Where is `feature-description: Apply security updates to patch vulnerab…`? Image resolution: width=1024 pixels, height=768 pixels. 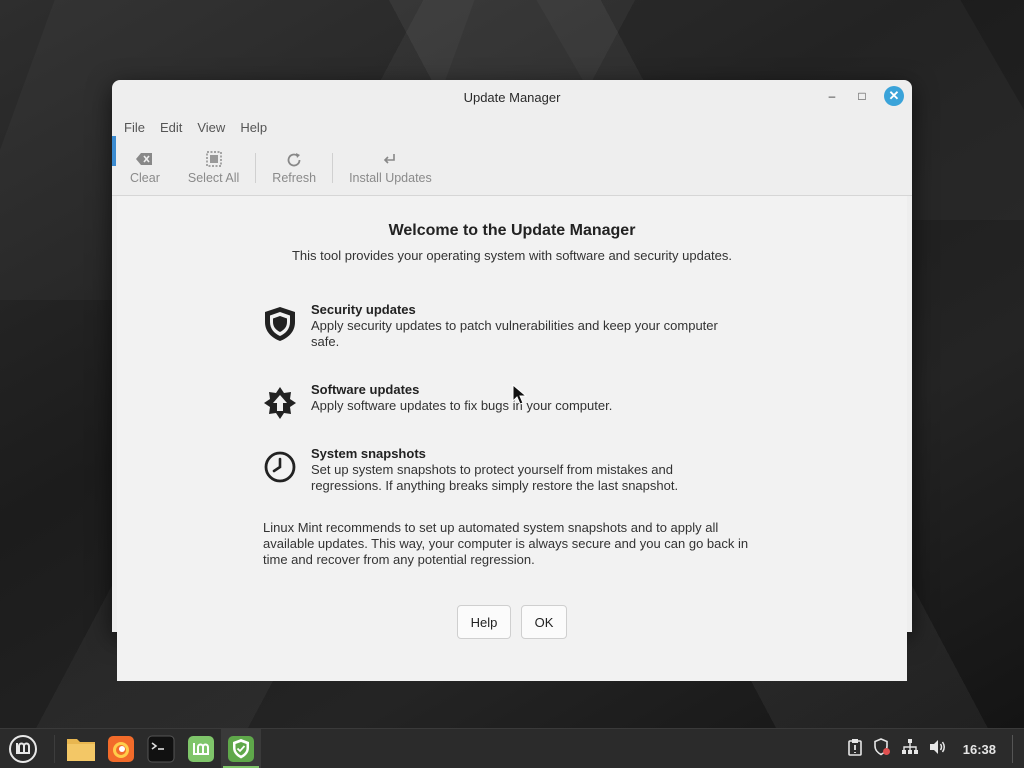
feature-description: Apply security updates to patch vulnerab… is located at coordinates (514, 333).